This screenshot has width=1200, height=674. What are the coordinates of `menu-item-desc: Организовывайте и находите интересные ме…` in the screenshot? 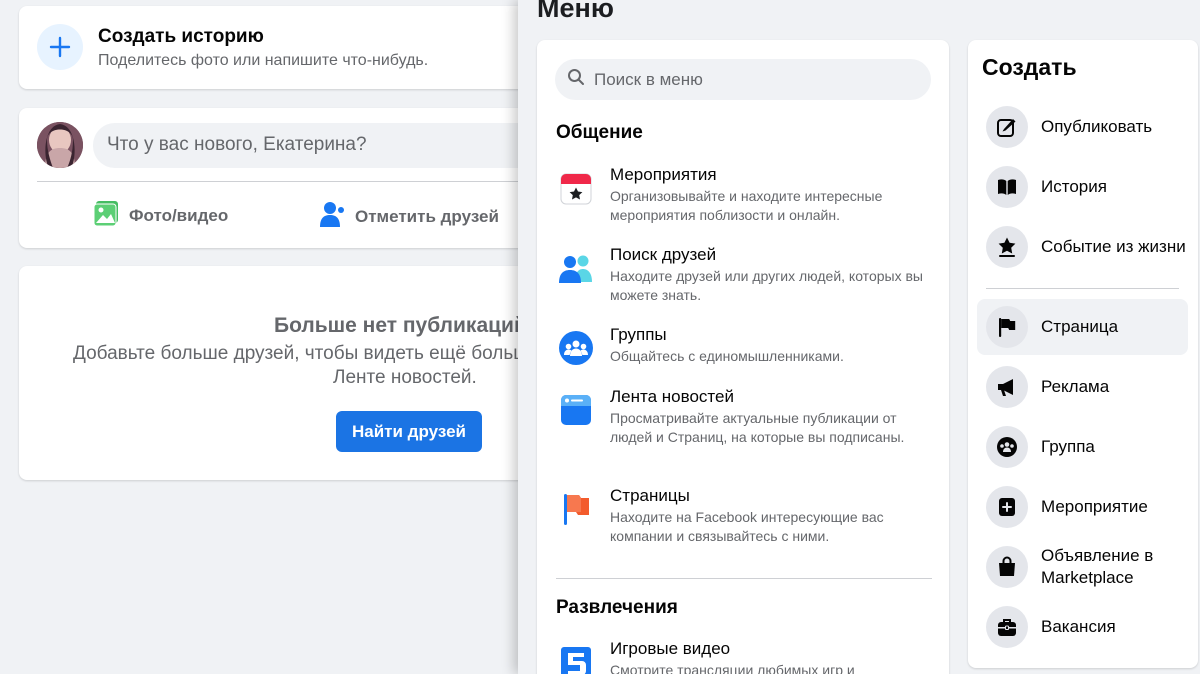 It's located at (746, 205).